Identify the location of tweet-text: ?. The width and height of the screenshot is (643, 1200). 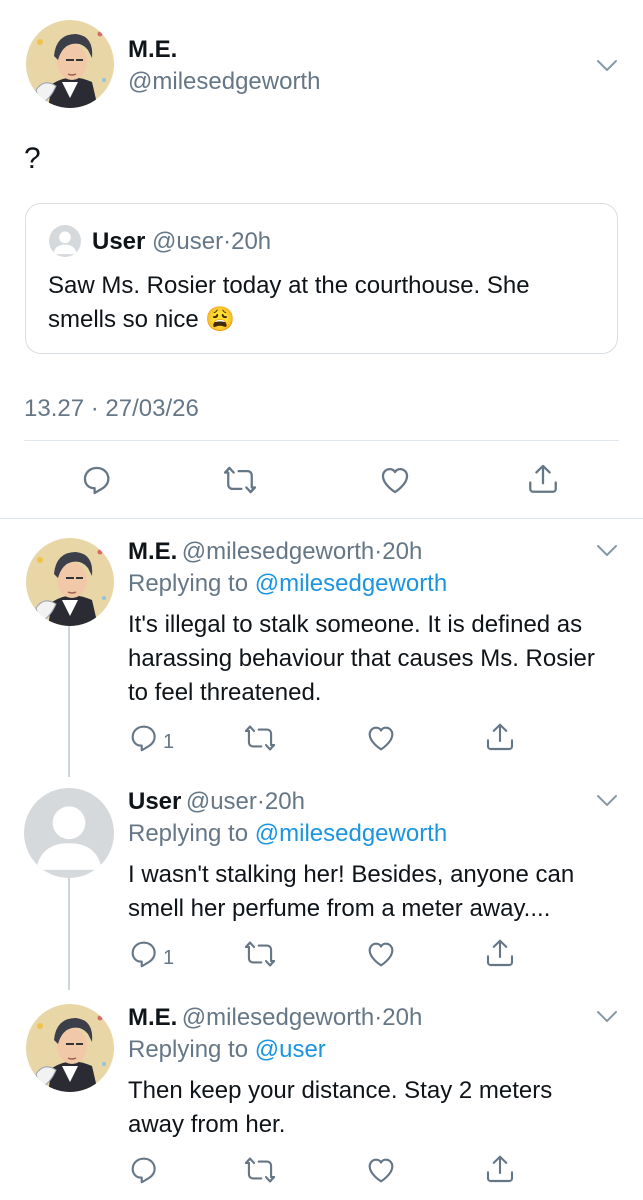
(32, 158).